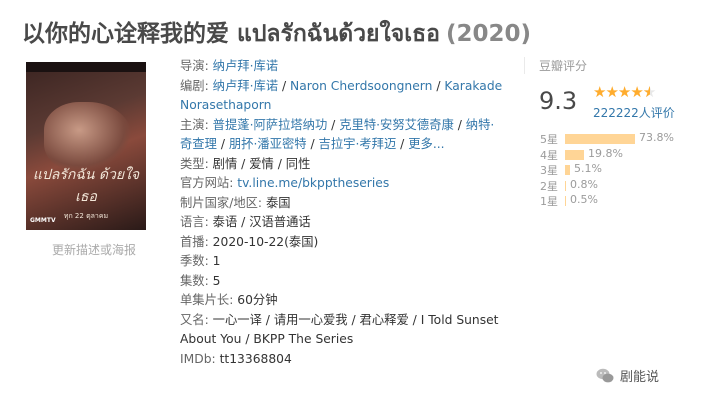 The width and height of the screenshot is (708, 406). What do you see at coordinates (563, 66) in the screenshot?
I see `rating-label: 豆瓣评分` at bounding box center [563, 66].